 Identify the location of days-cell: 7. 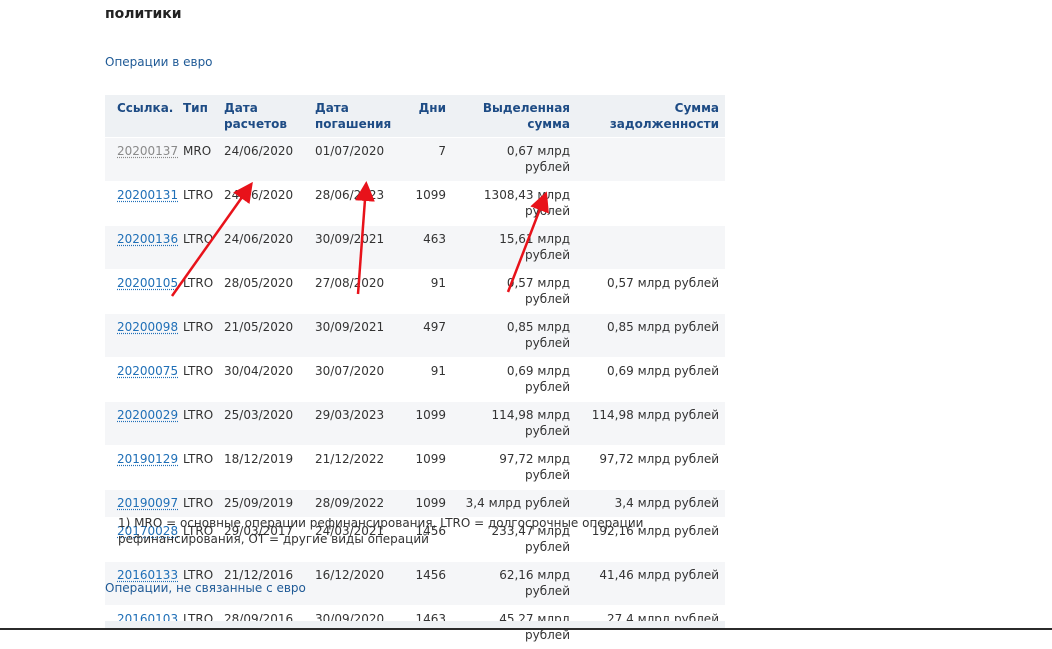
(423, 160).